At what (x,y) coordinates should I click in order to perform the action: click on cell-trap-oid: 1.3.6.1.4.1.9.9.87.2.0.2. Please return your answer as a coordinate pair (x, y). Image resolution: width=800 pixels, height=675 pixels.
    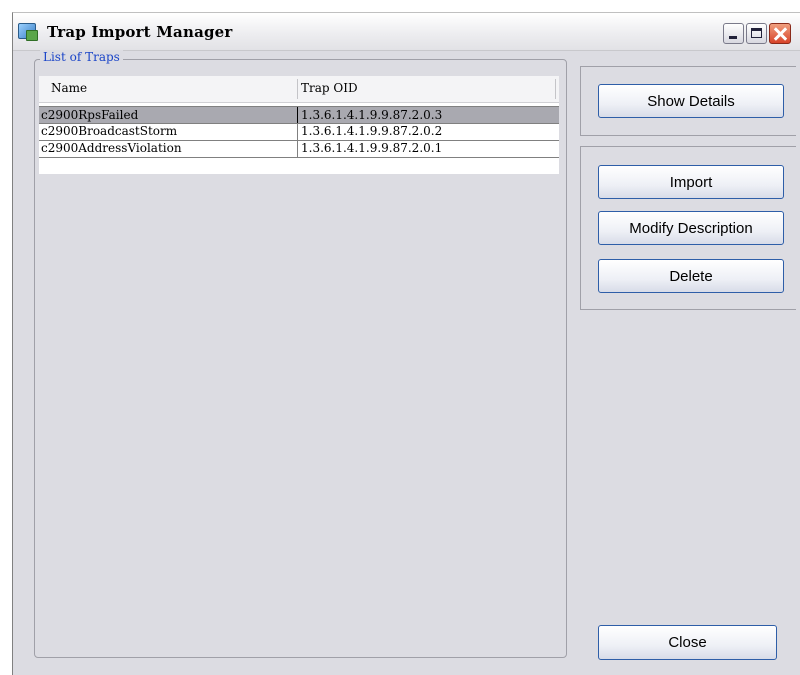
    Looking at the image, I should click on (372, 131).